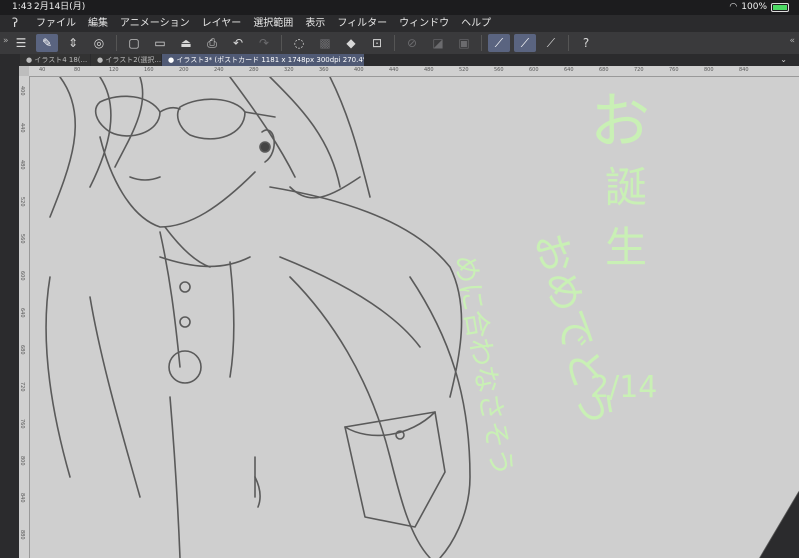  Describe the element at coordinates (264, 43) in the screenshot. I see `redo-icon: ↷` at that location.